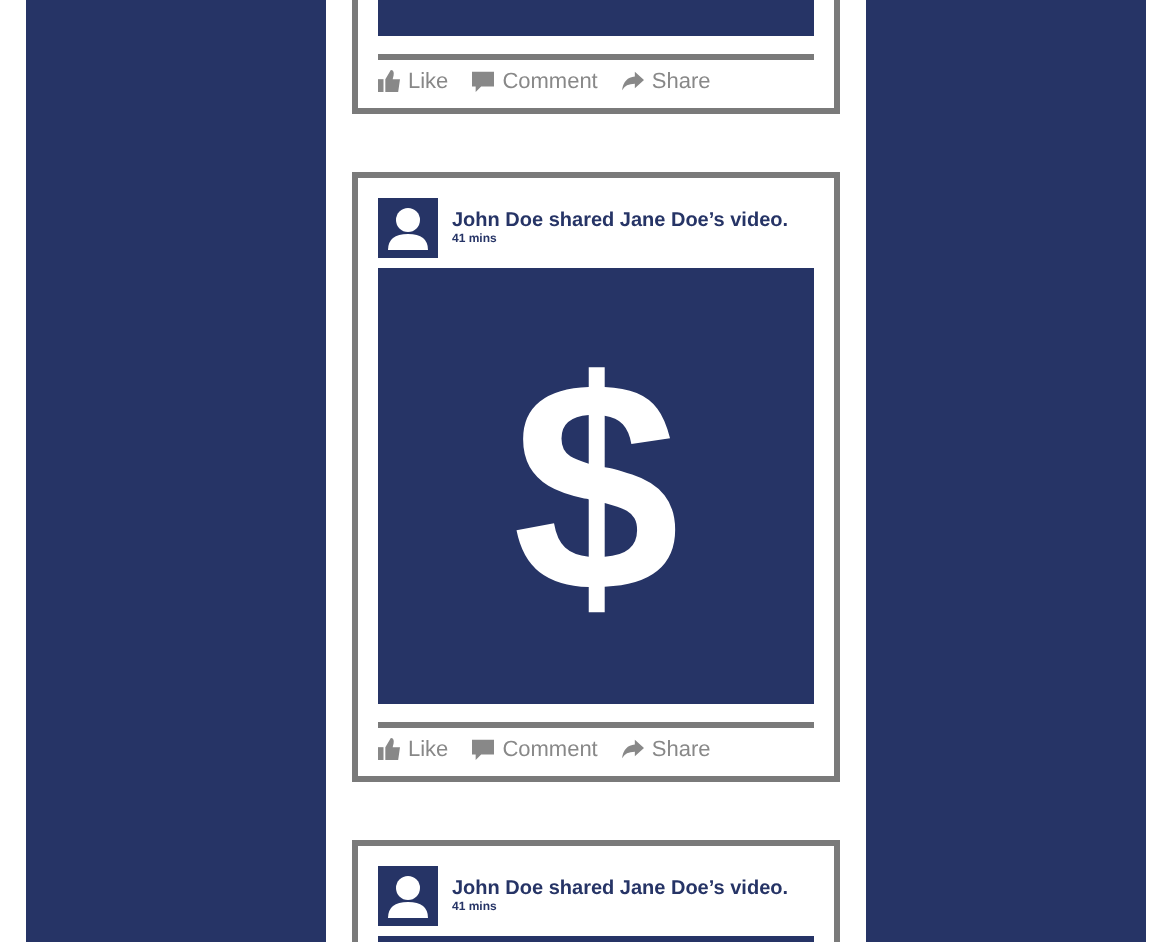 Image resolution: width=1164 pixels, height=942 pixels. What do you see at coordinates (596, 486) in the screenshot?
I see `dollar-sign: $` at bounding box center [596, 486].